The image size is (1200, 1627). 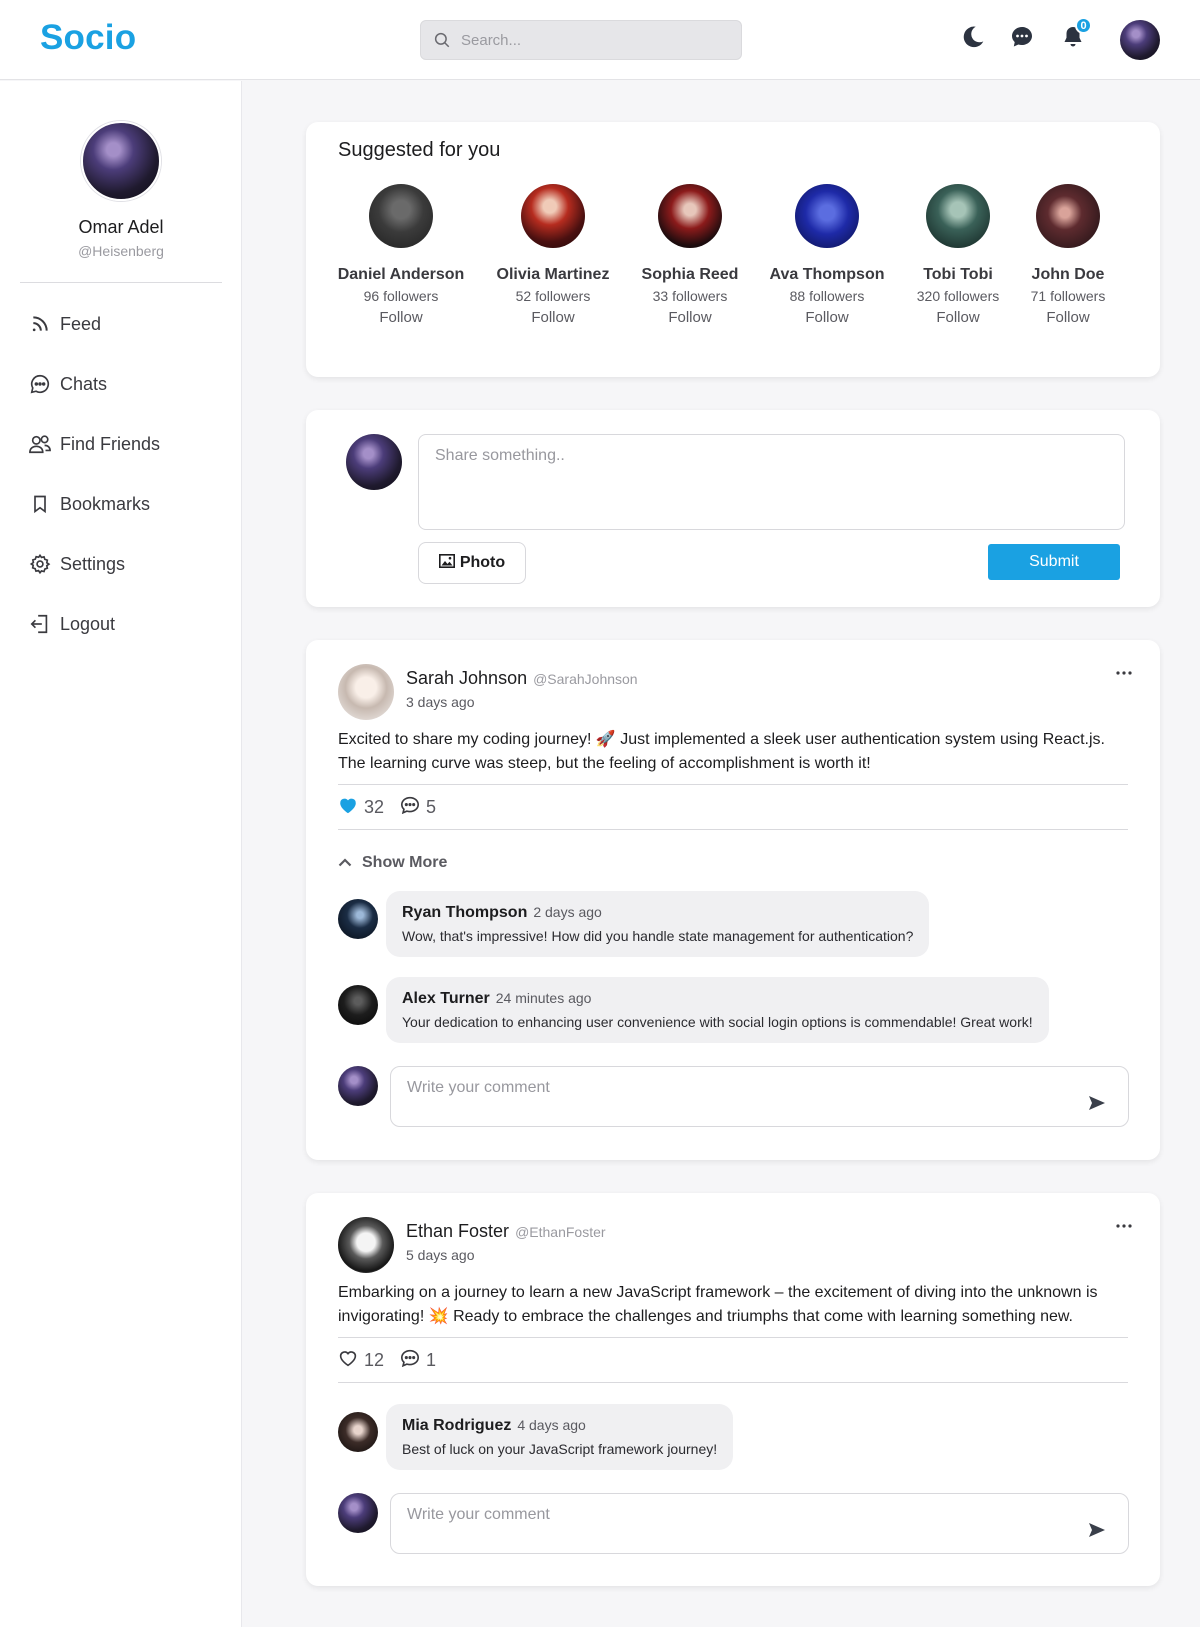 I want to click on comment-time: 4 days ago, so click(x=551, y=1425).